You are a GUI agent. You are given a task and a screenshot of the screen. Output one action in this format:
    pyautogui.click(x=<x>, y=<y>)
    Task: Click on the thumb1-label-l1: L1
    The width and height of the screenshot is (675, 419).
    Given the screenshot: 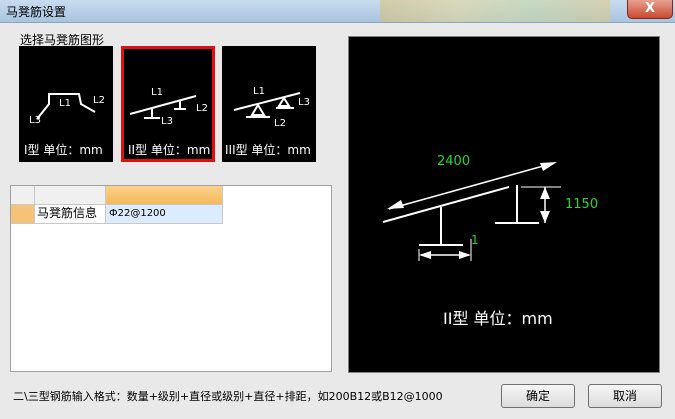 What is the action you would take?
    pyautogui.click(x=65, y=103)
    